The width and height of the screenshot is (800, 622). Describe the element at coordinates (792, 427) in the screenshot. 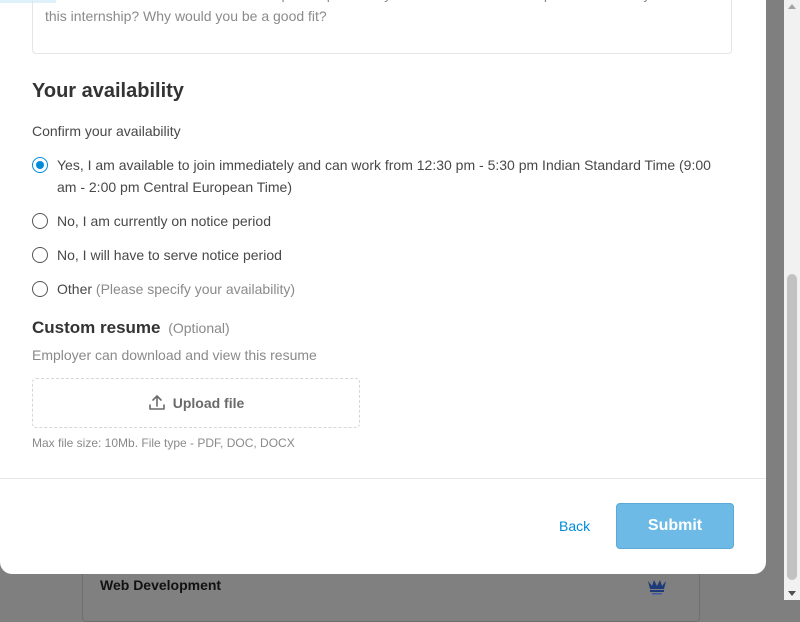

I see `scroll-thumb` at that location.